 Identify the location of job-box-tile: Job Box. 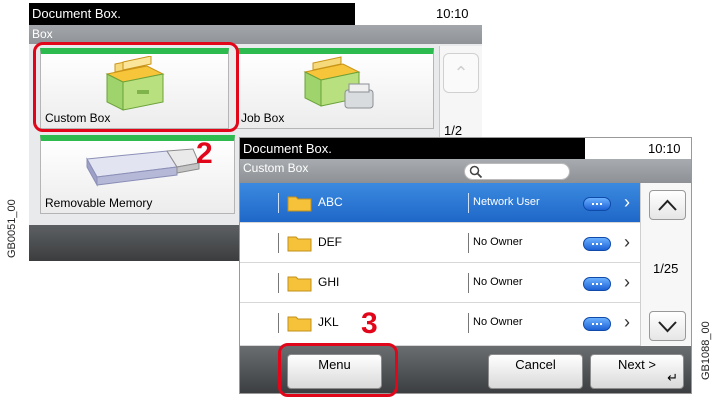
(335, 88).